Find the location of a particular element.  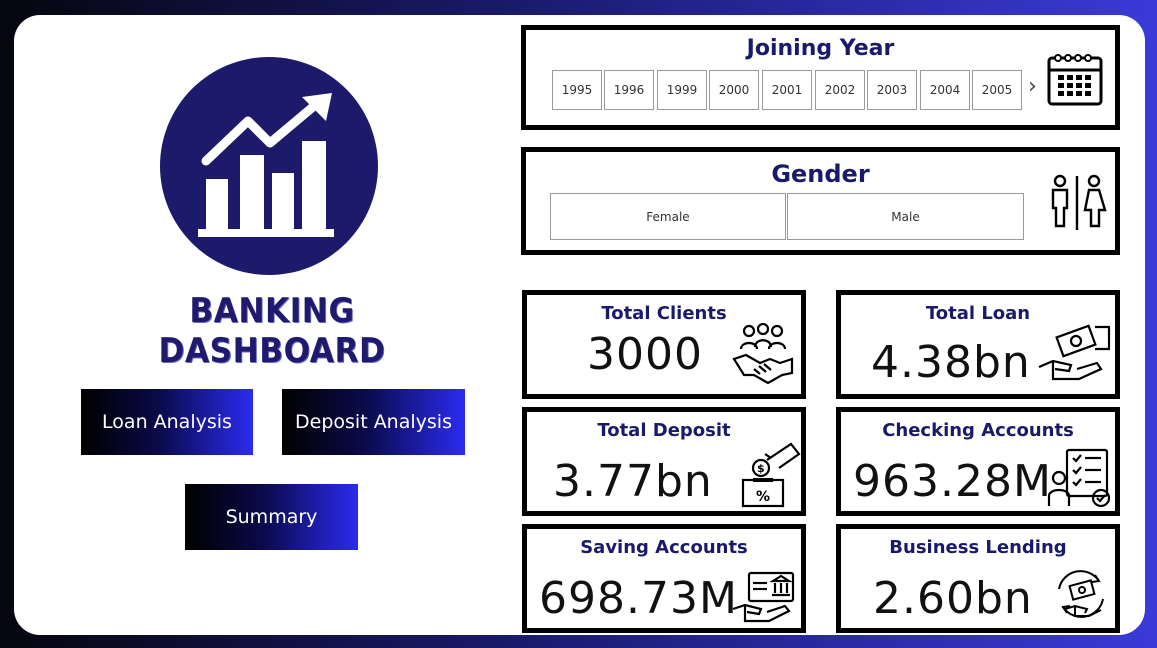

kpi-value: 963.28M is located at coordinates (952, 481).